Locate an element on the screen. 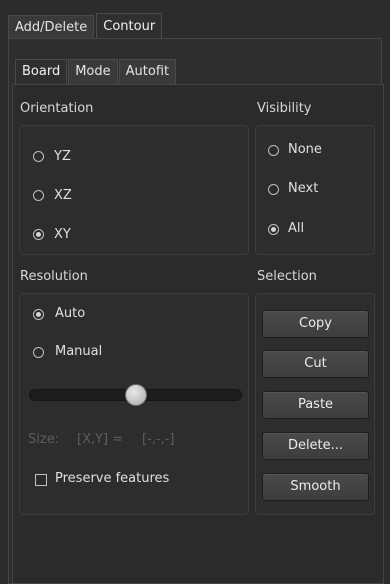 The height and width of the screenshot is (584, 390). radio-xz is located at coordinates (38, 195).